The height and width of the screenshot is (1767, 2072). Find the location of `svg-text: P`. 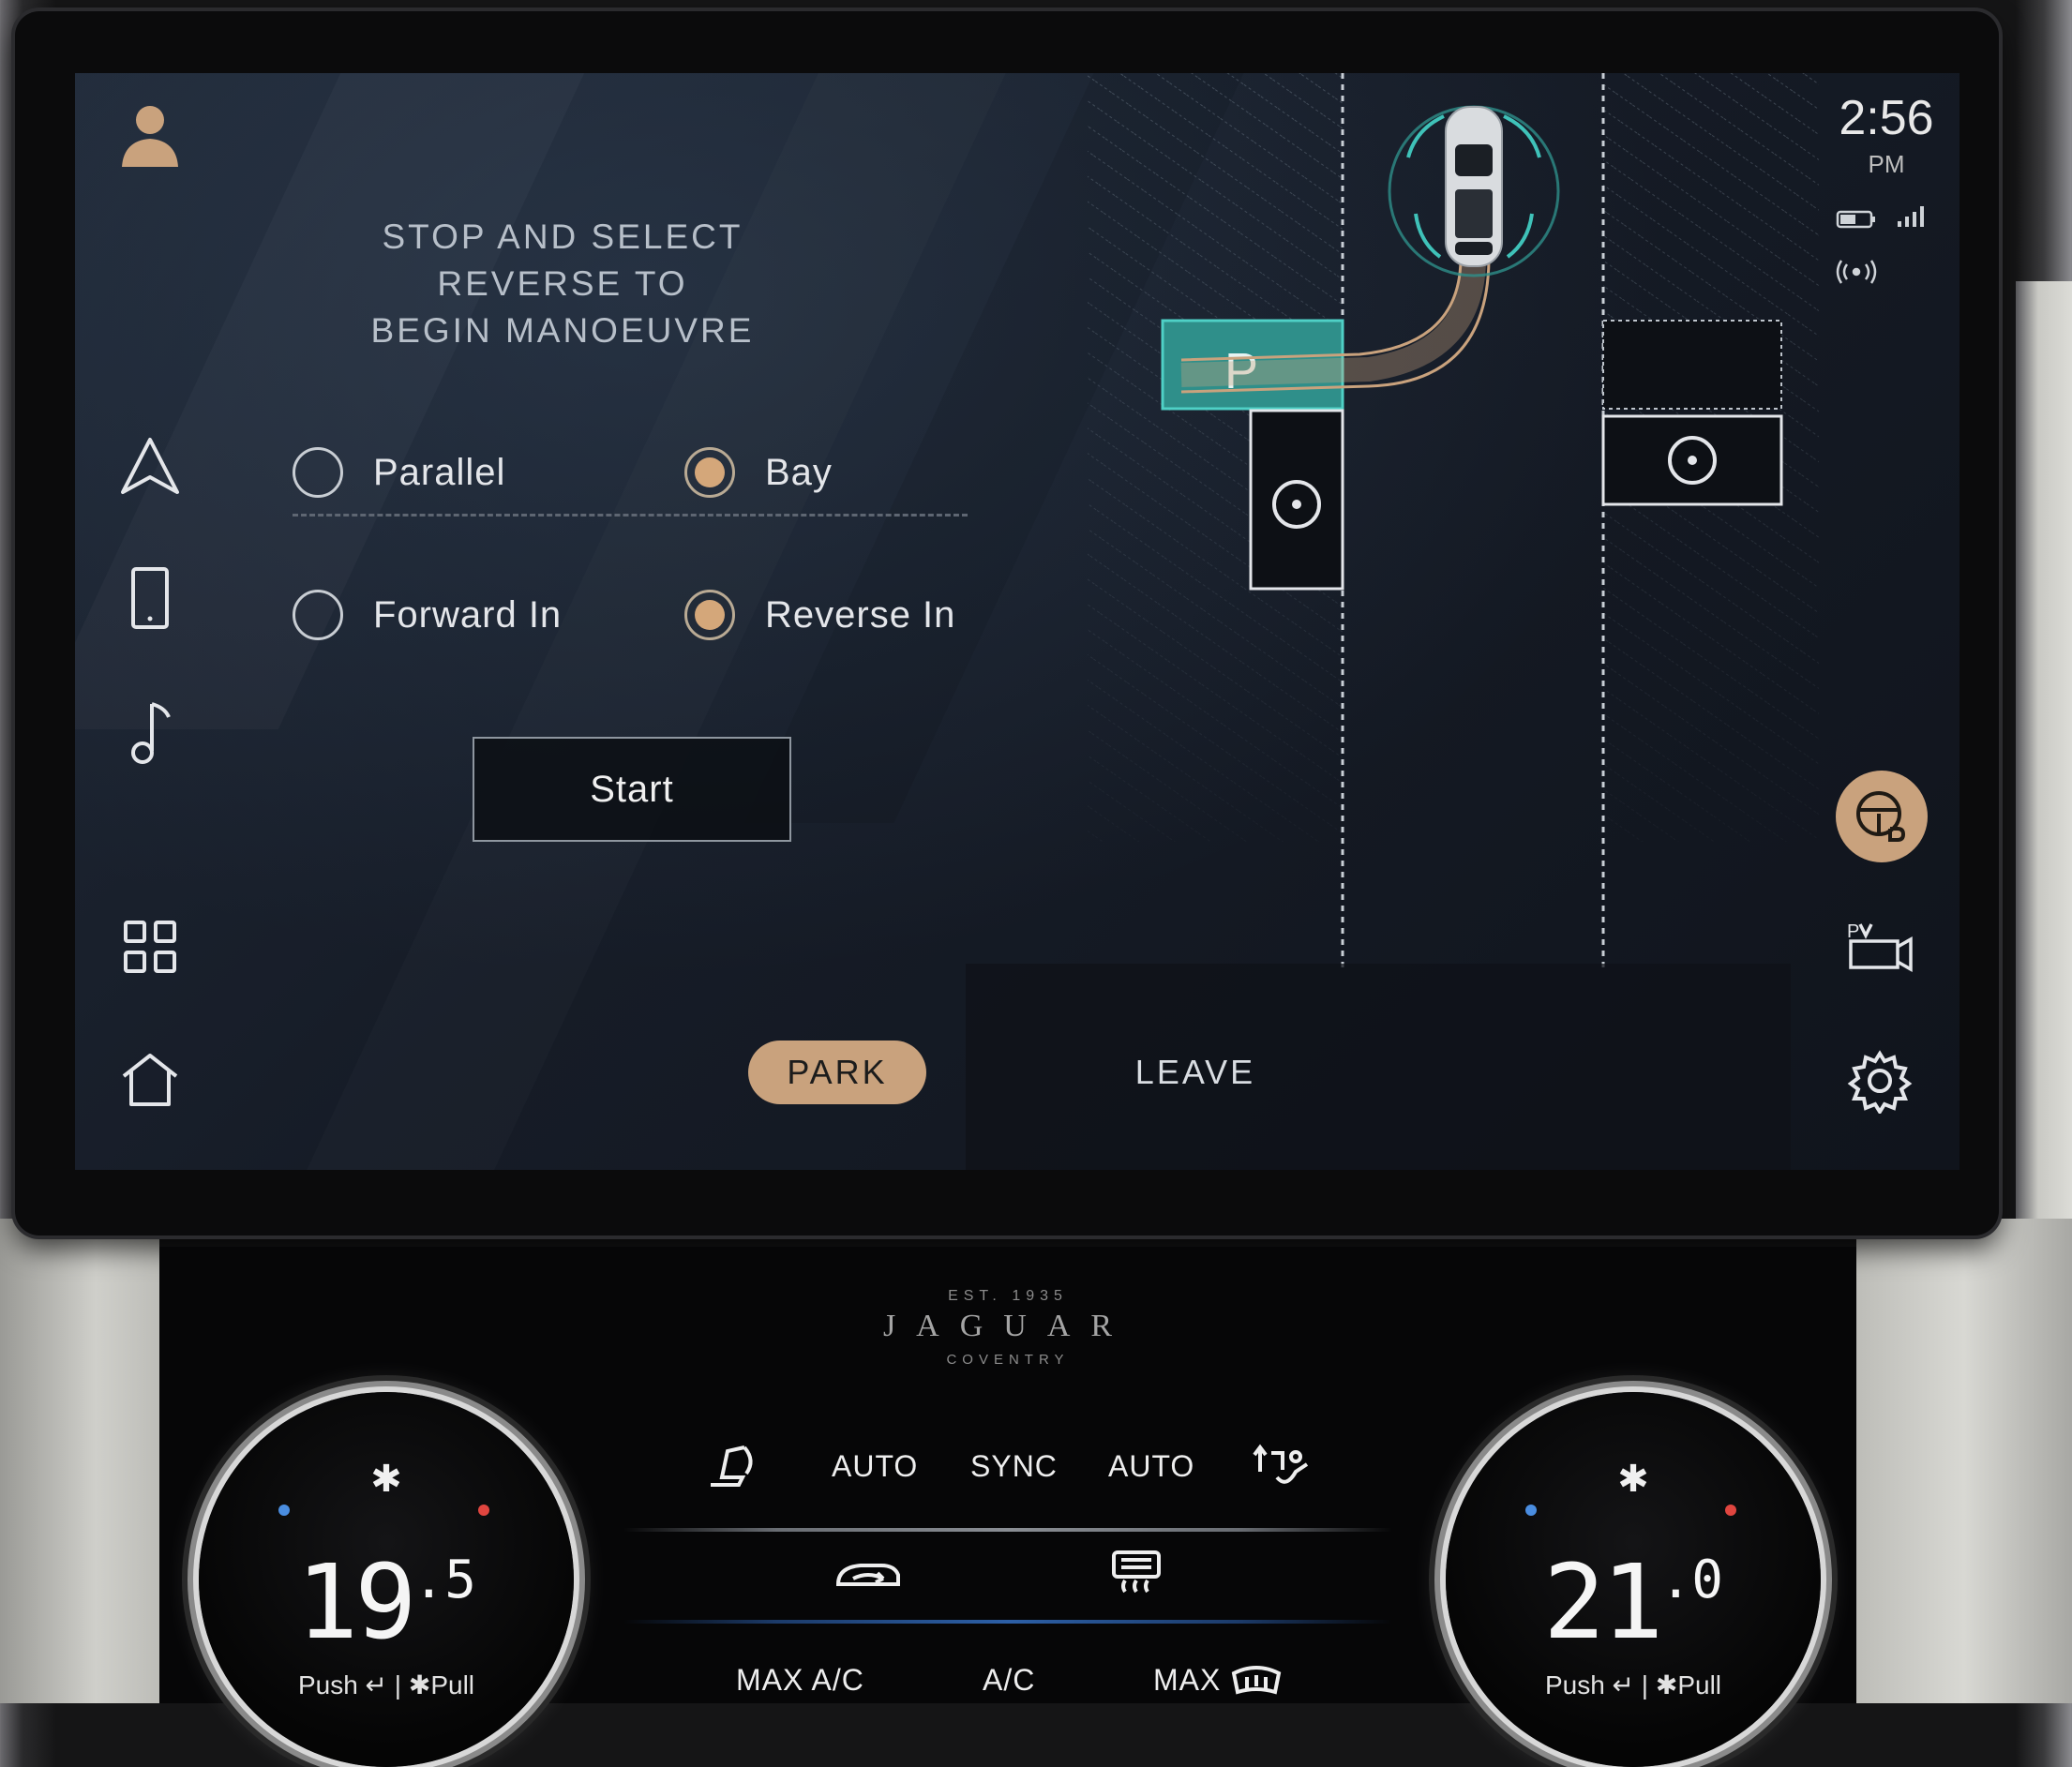

svg-text: P is located at coordinates (1853, 931).